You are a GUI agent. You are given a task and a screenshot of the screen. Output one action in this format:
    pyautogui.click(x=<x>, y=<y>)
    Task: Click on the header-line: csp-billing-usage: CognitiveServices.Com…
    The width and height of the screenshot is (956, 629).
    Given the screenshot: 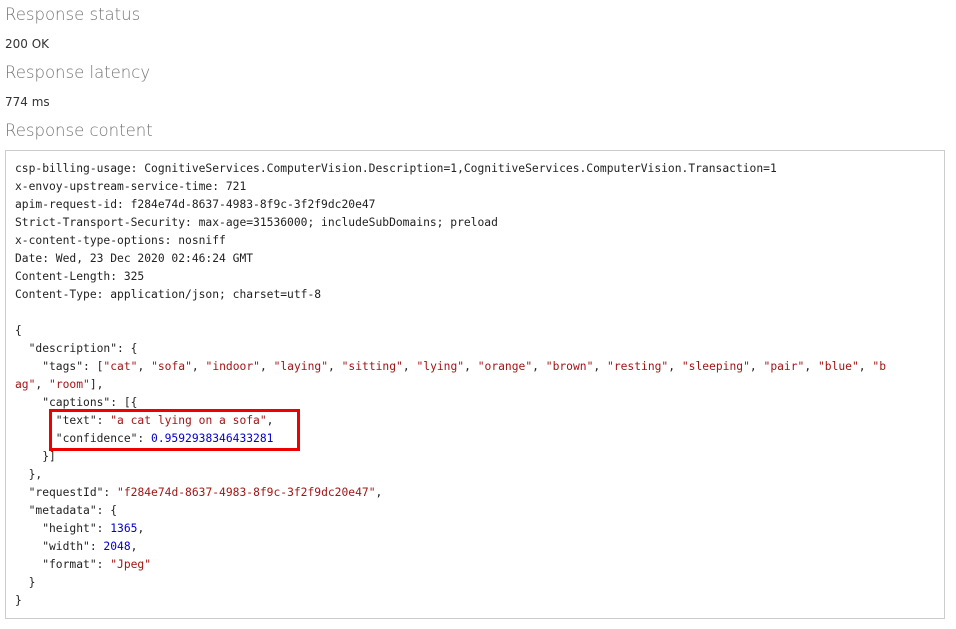 What is the action you would take?
    pyautogui.click(x=396, y=168)
    